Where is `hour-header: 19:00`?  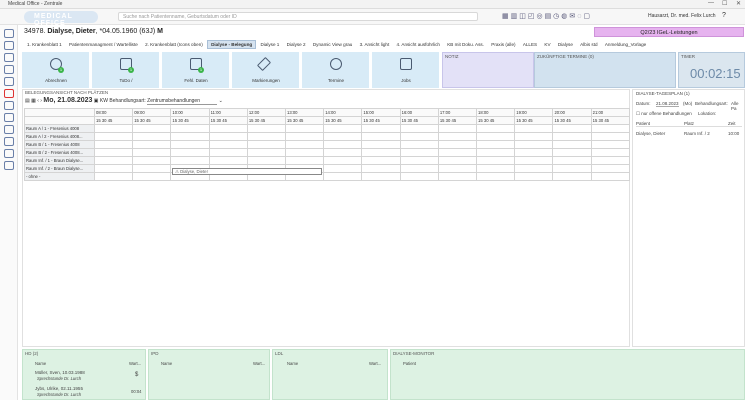
hour-header: 19:00 is located at coordinates (534, 112).